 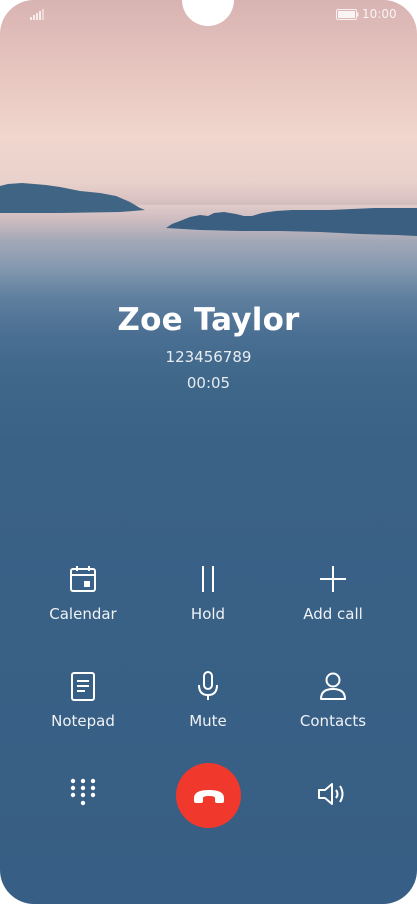 I want to click on calendar-button: Calendar, so click(x=83, y=593).